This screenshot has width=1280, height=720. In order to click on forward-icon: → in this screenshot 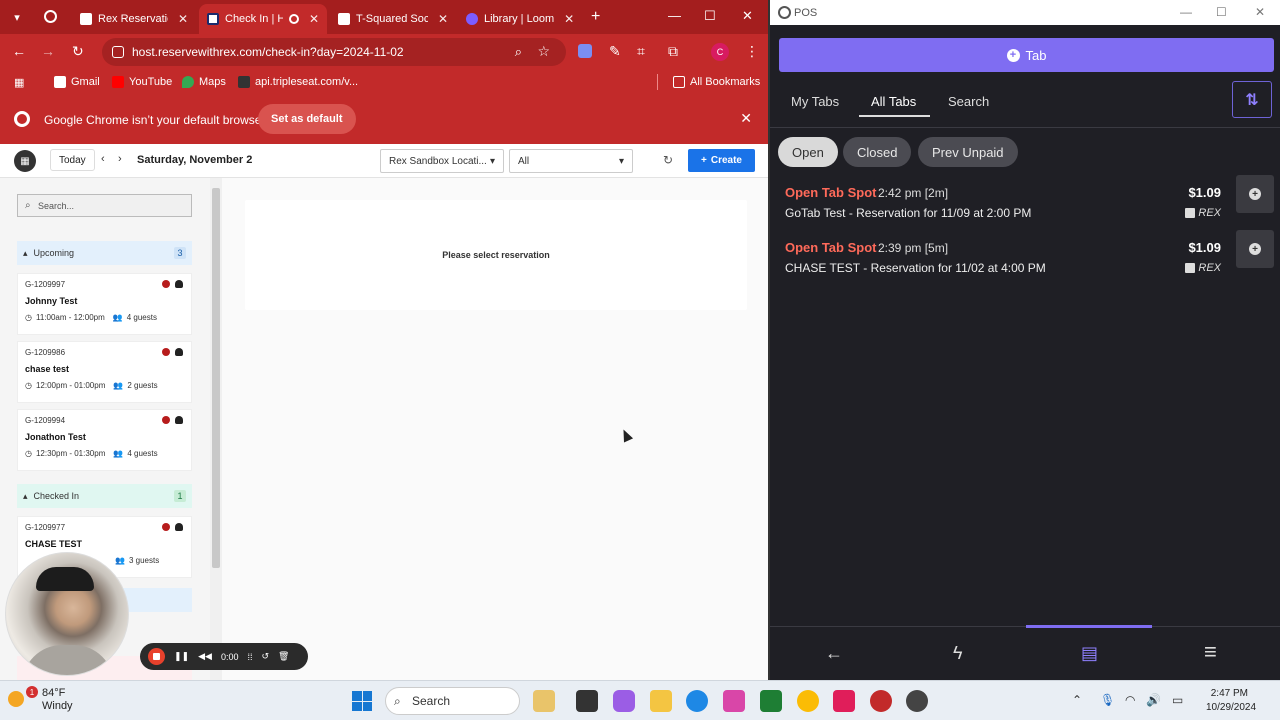, I will do `click(48, 51)`.